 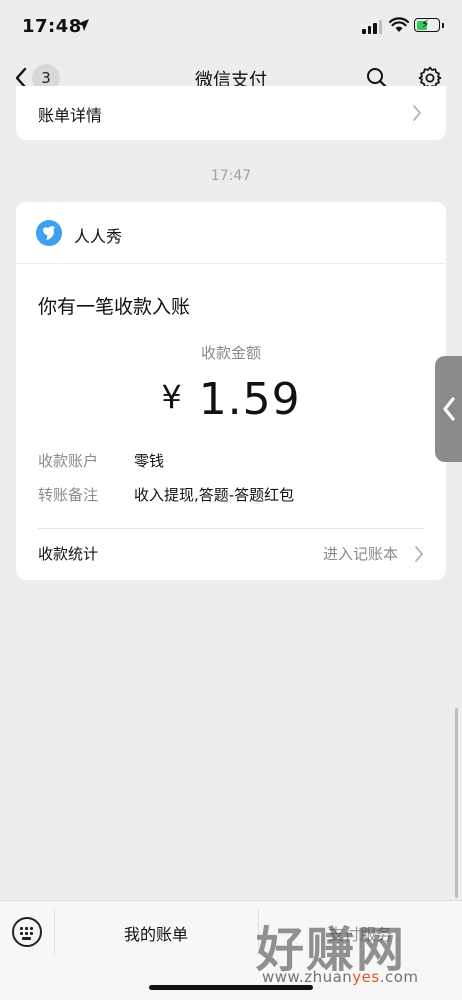 I want to click on amount-value: 1.59, so click(x=249, y=399).